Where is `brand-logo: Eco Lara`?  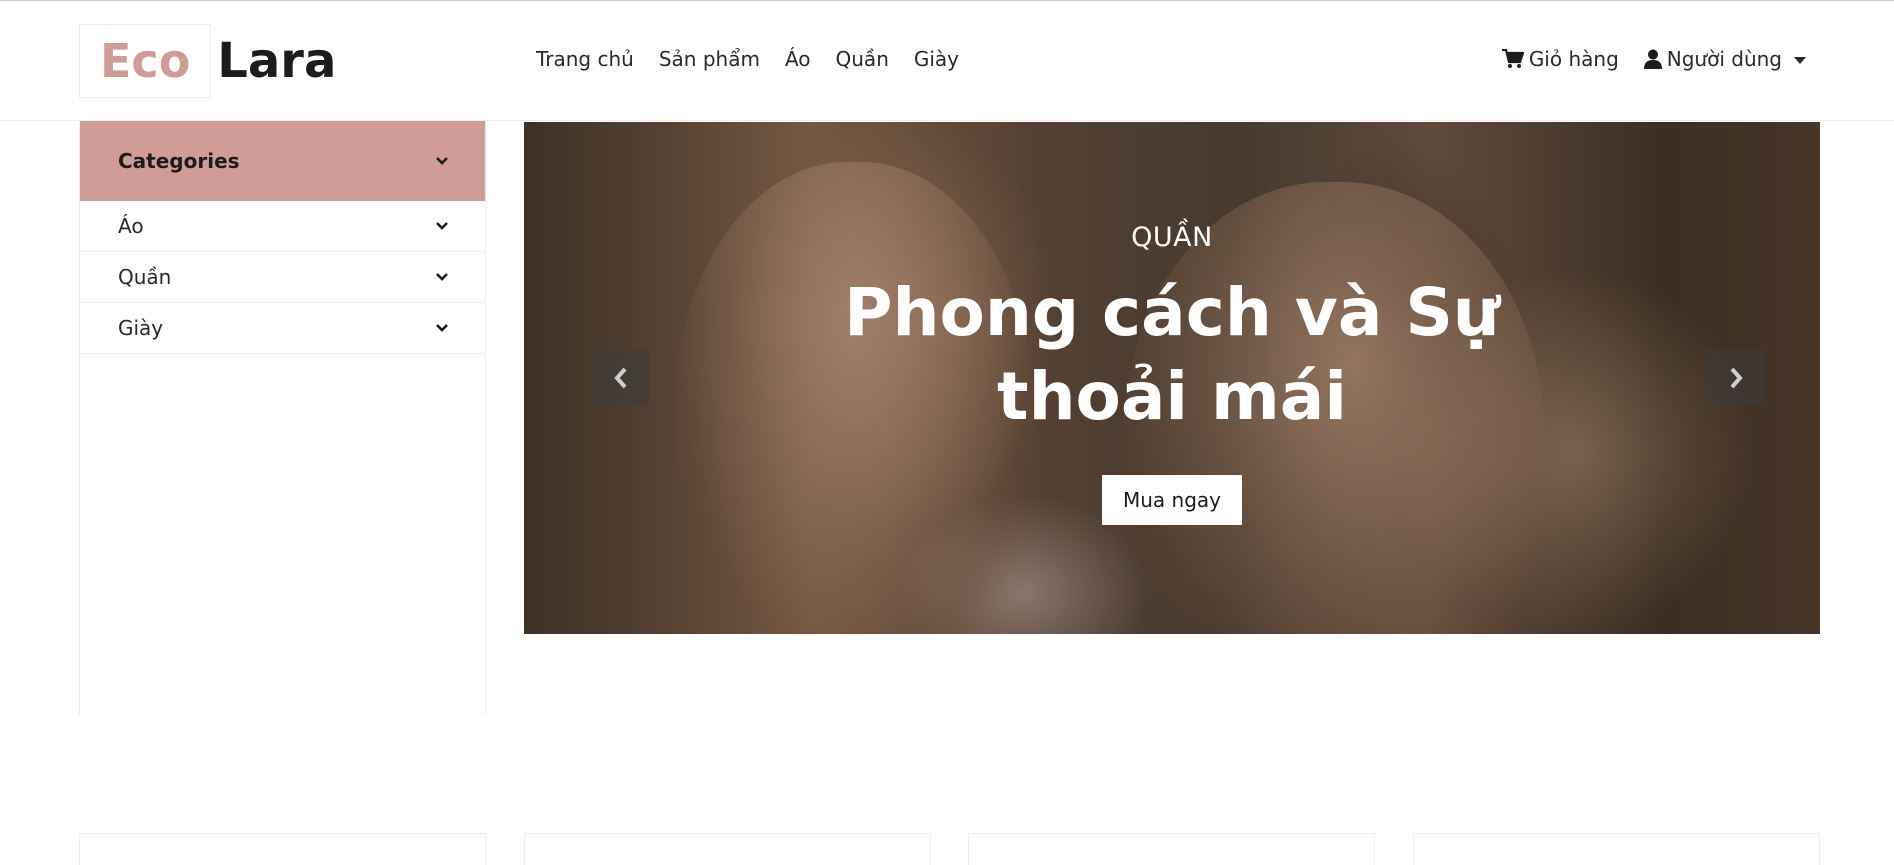
brand-logo: Eco Lara is located at coordinates (207, 61).